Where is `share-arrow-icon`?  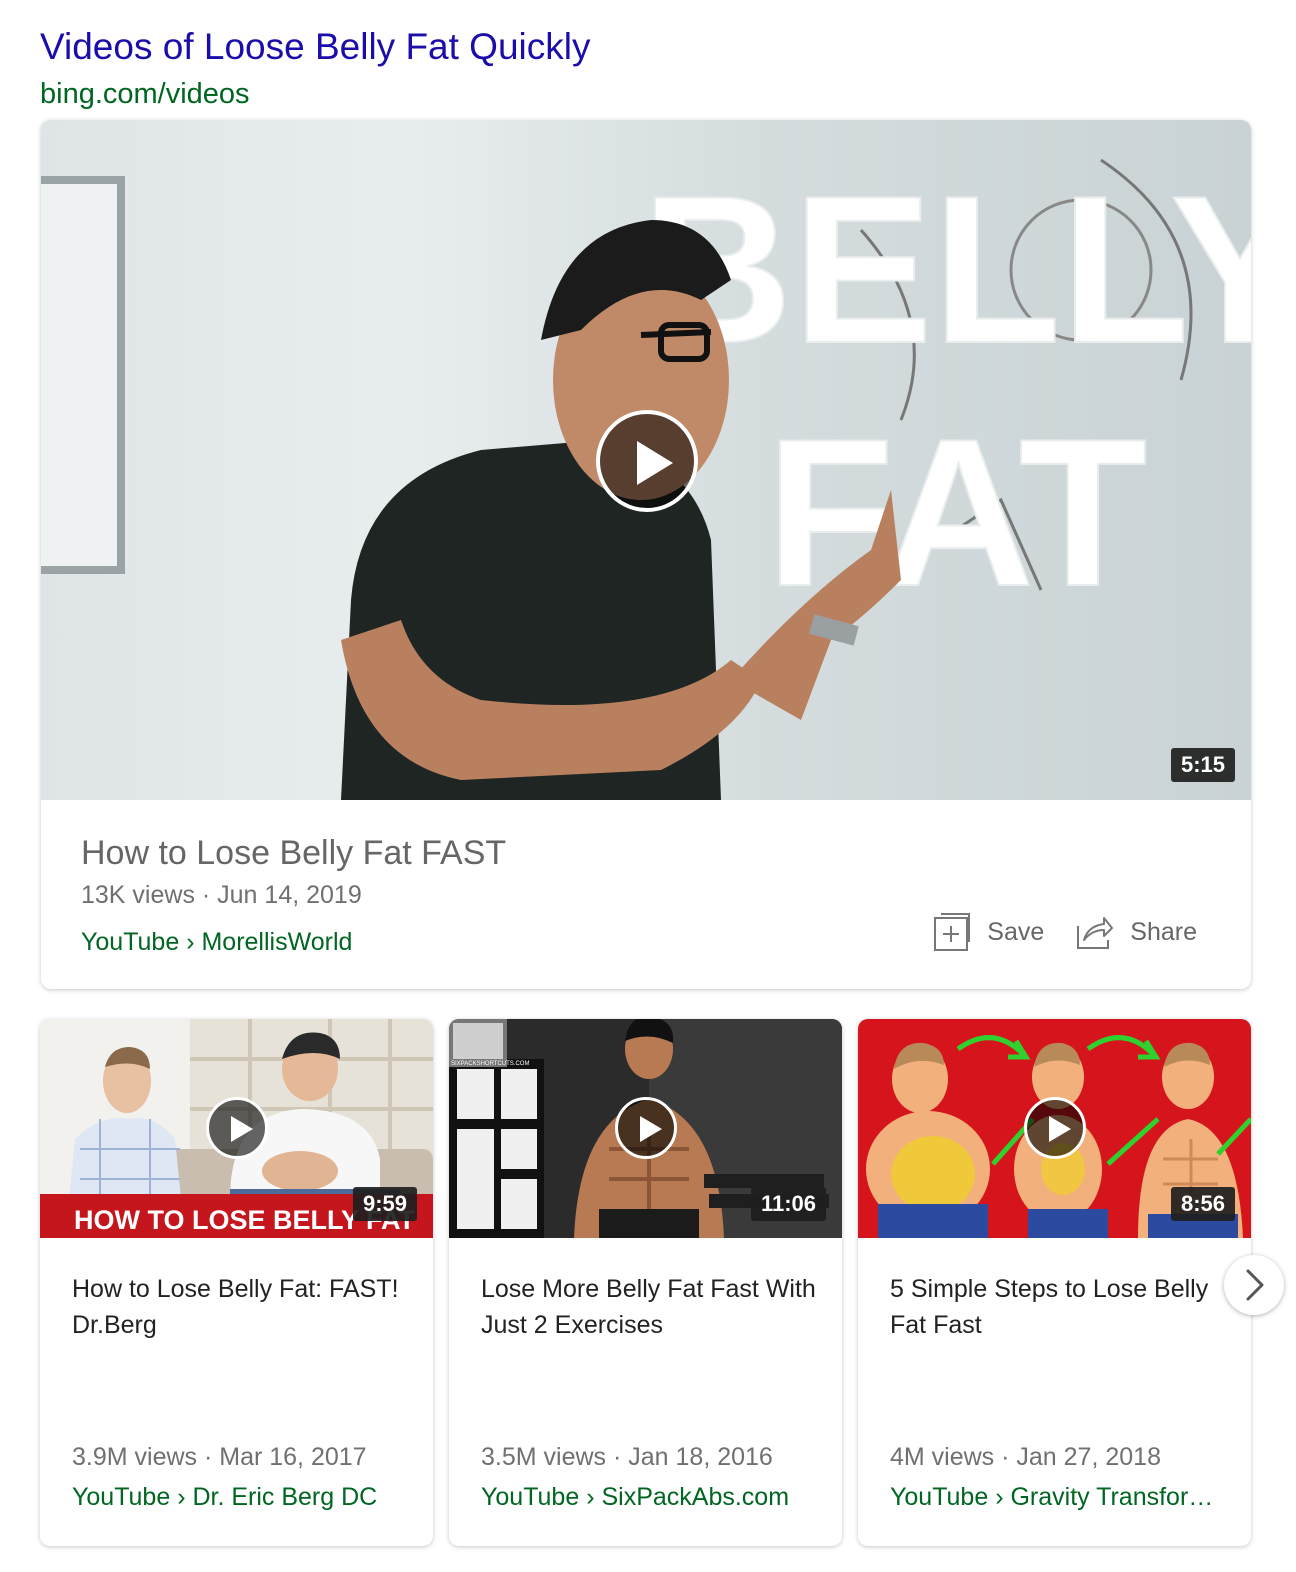
share-arrow-icon is located at coordinates (1095, 933).